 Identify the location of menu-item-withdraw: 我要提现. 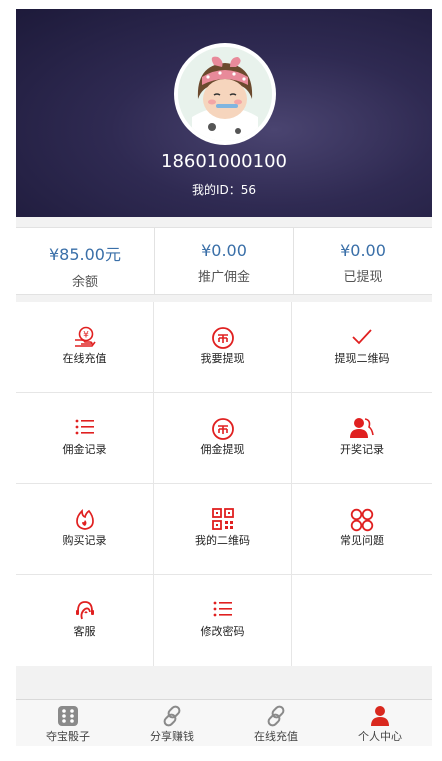
(223, 347).